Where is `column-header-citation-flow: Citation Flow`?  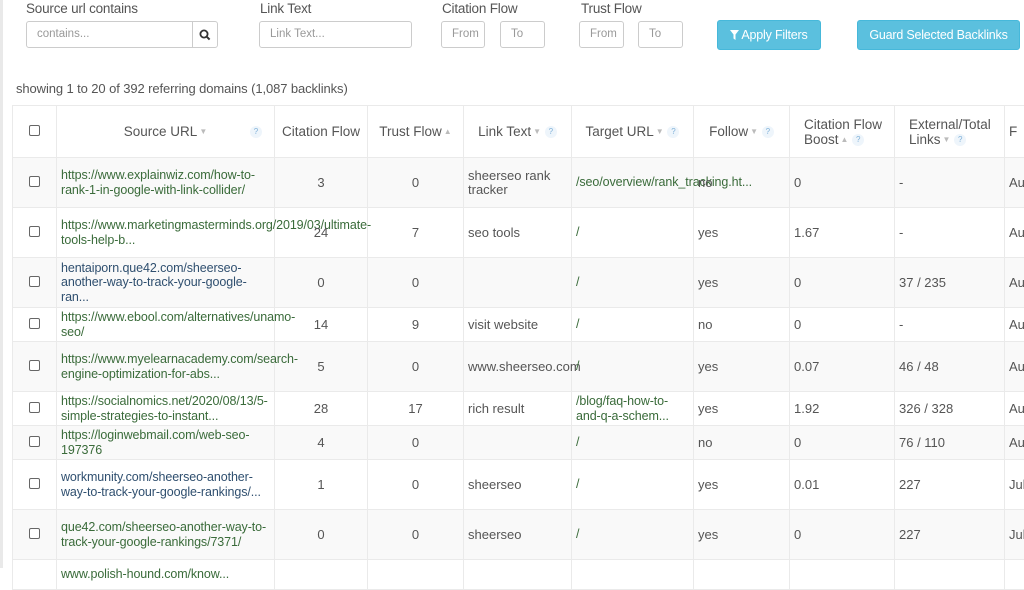
column-header-citation-flow: Citation Flow is located at coordinates (321, 132).